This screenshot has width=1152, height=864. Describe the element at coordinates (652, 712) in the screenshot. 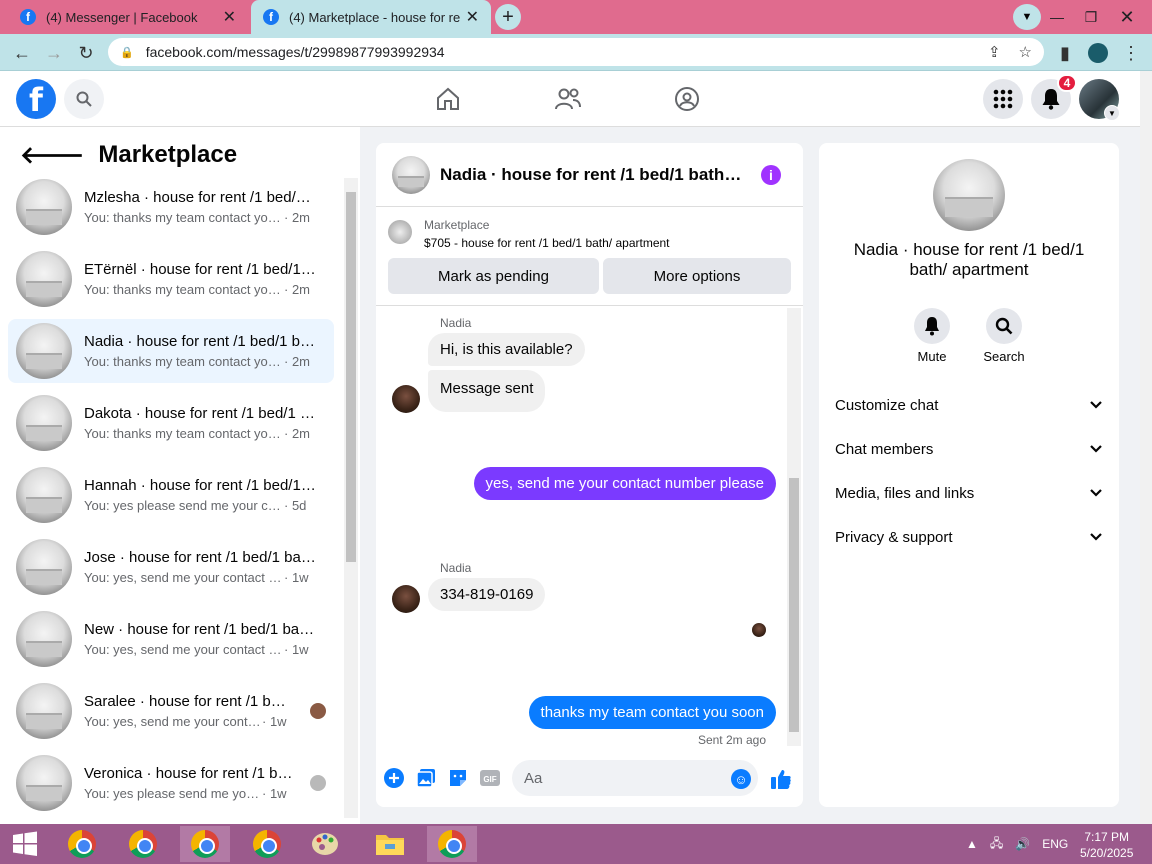

I see `outgoing-message: thanks my team contact you soon` at that location.